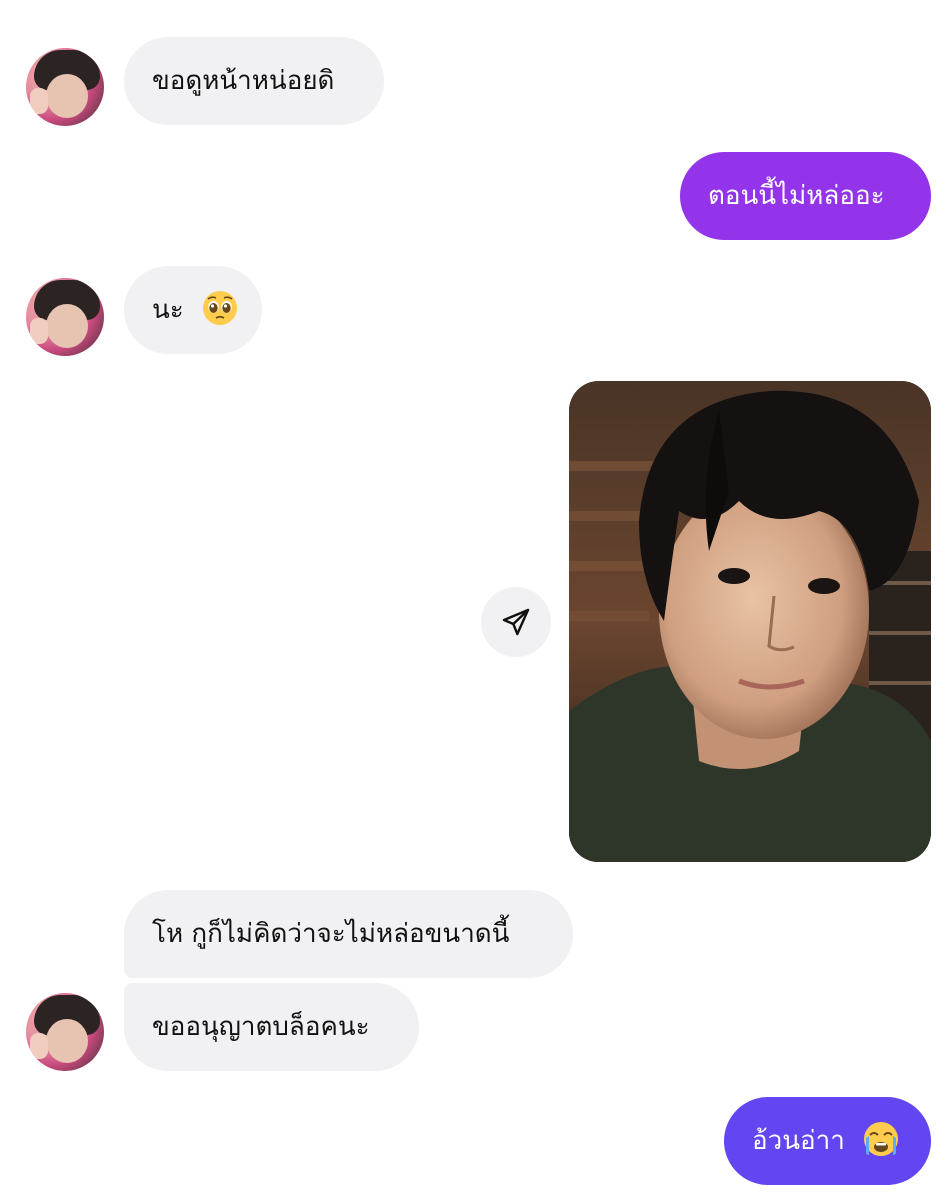  I want to click on share-button, so click(516, 622).